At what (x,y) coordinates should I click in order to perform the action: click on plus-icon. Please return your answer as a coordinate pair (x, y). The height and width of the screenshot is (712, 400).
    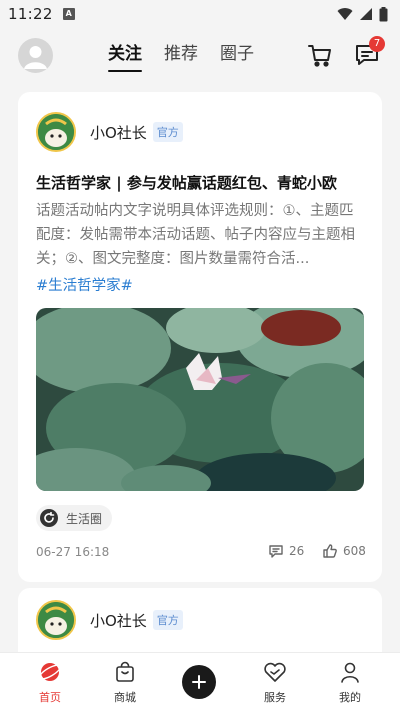
    Looking at the image, I should click on (199, 682).